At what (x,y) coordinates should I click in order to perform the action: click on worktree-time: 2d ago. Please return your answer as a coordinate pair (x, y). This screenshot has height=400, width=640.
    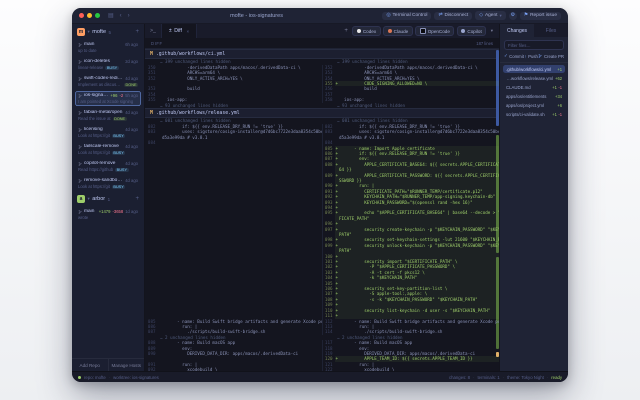
    Looking at the image, I should click on (131, 61).